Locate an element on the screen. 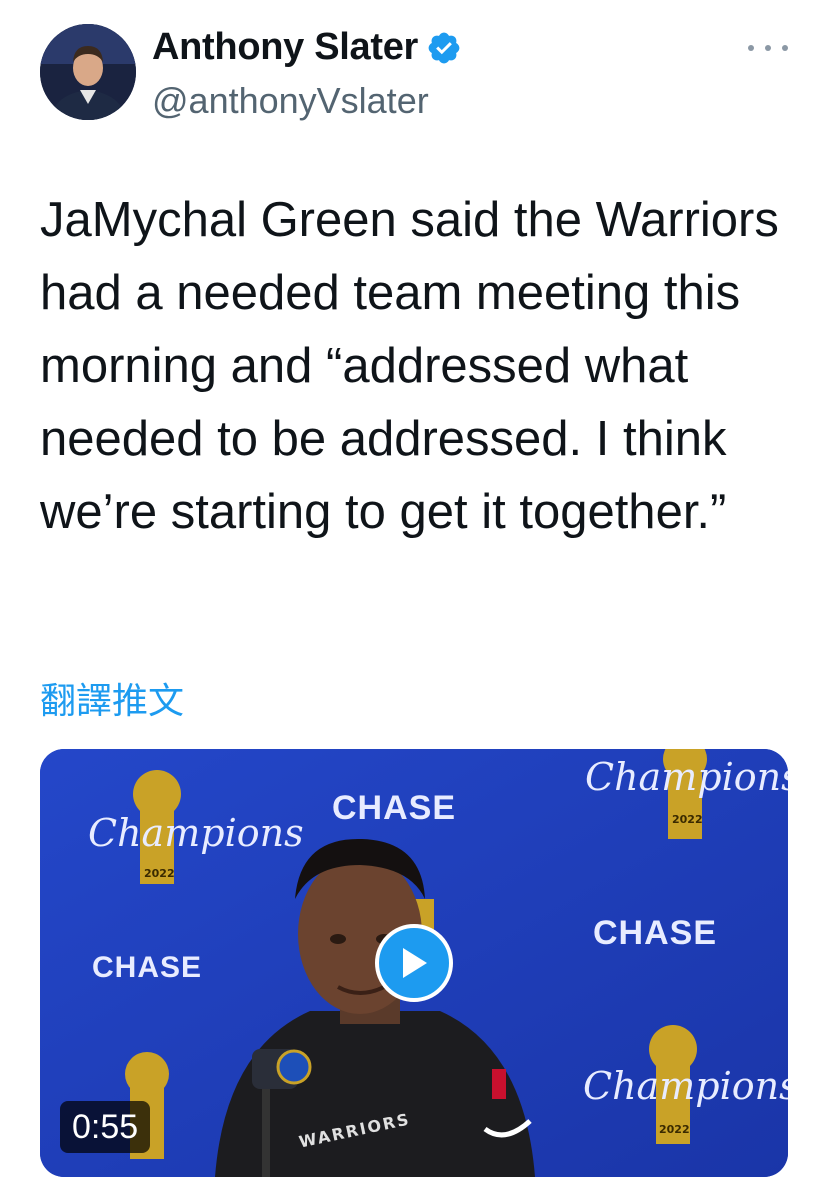  author-display-name: Anthony Slater is located at coordinates (285, 47).